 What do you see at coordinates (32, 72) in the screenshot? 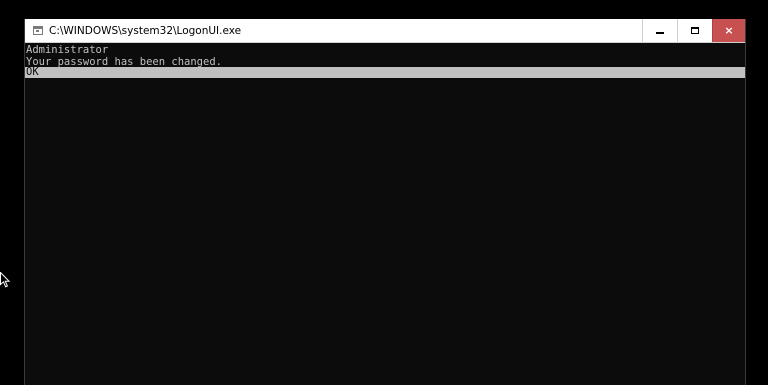
I see `ok-option-label: OK` at bounding box center [32, 72].